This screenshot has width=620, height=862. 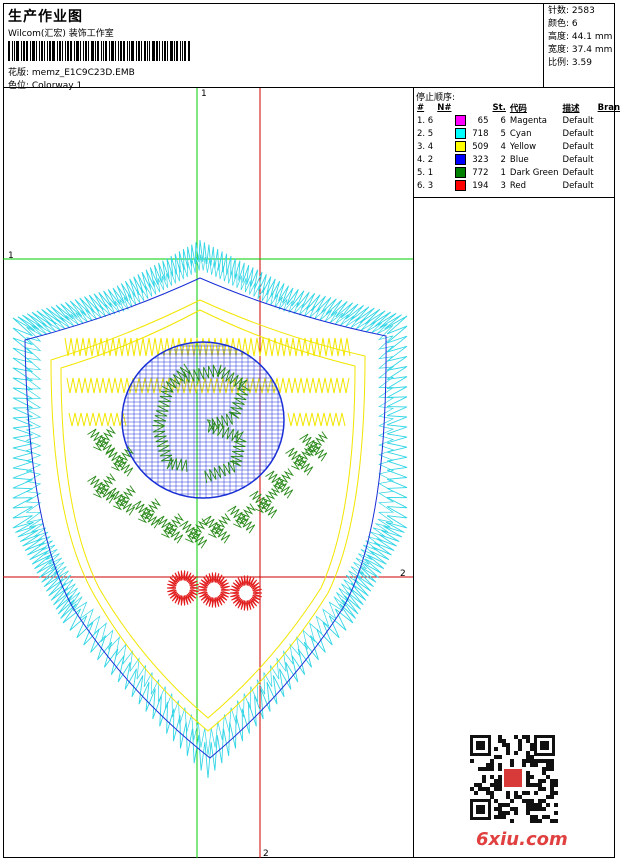 What do you see at coordinates (45, 17) in the screenshot?
I see `page-title: 生产作业图` at bounding box center [45, 17].